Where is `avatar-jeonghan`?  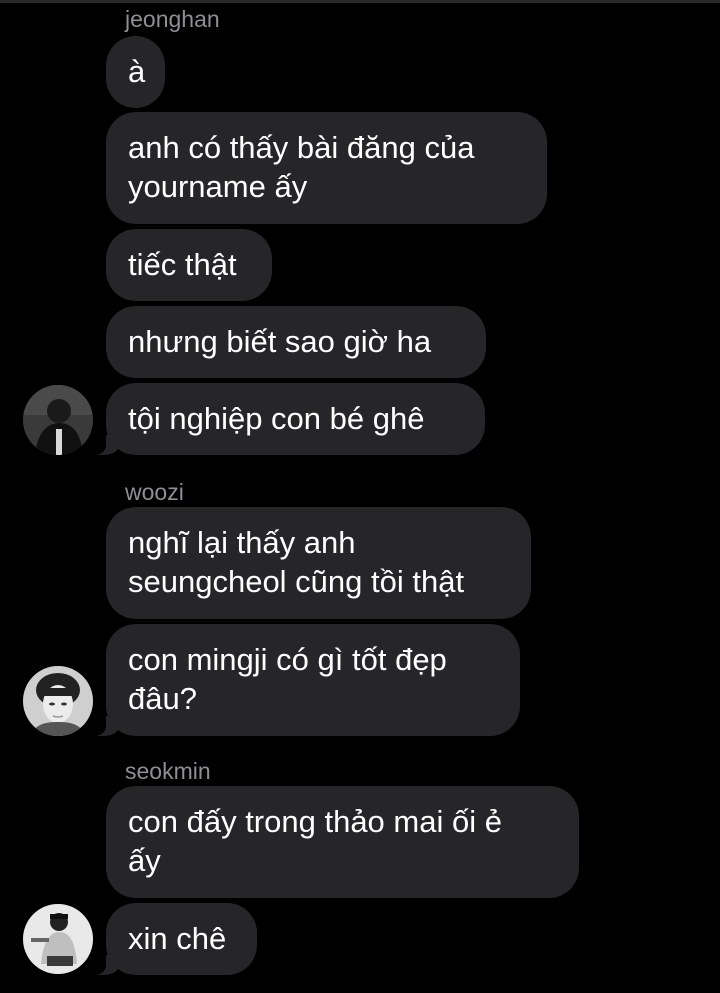 avatar-jeonghan is located at coordinates (58, 420).